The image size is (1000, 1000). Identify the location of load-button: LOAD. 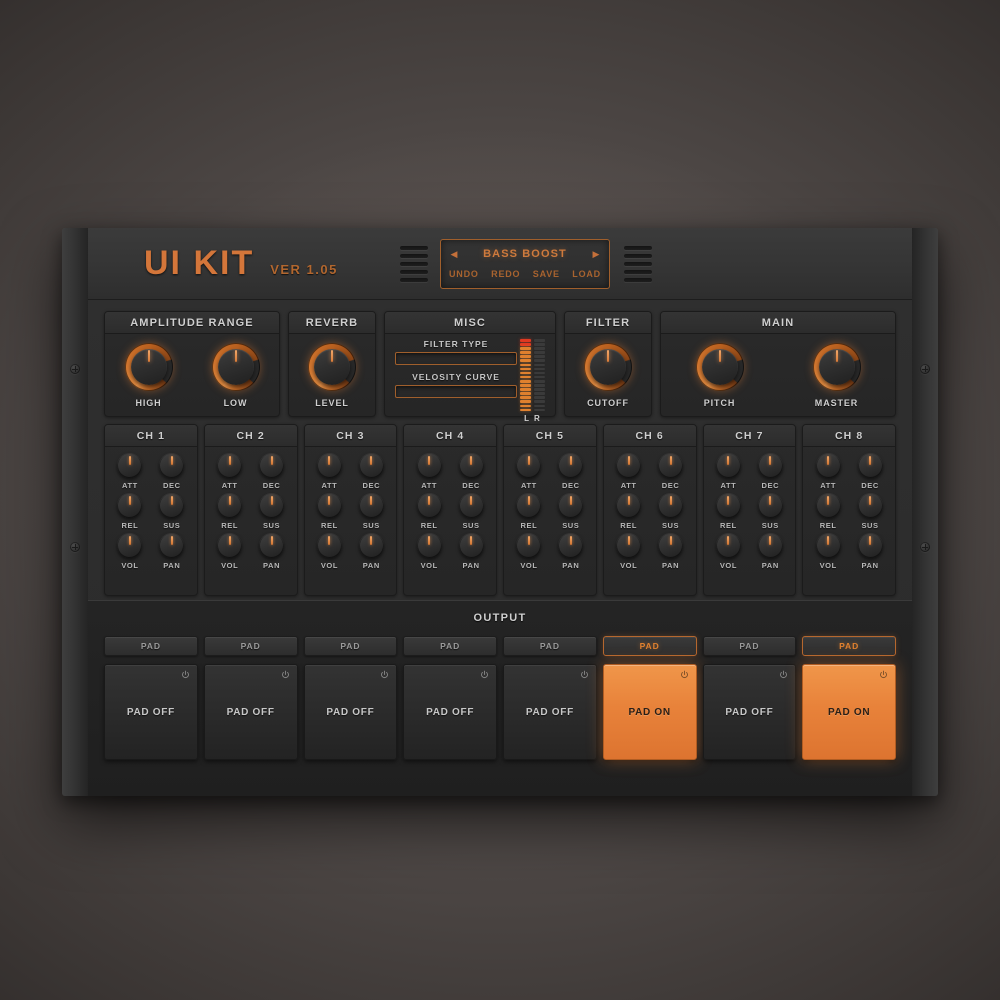
(586, 274).